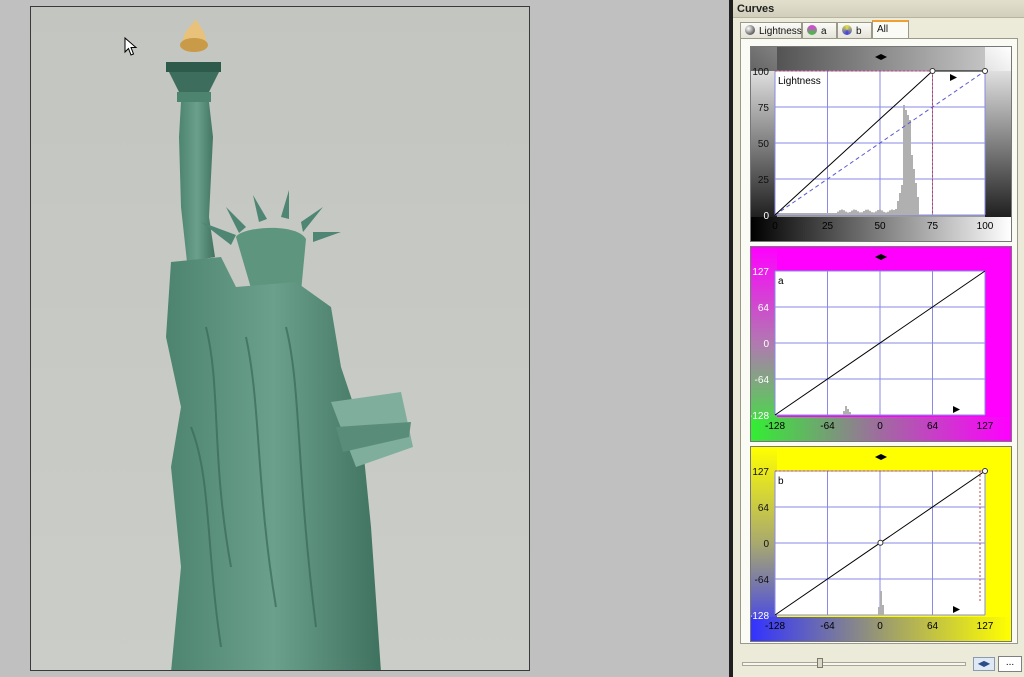  What do you see at coordinates (760, 472) in the screenshot?
I see `y-tick-label: 127` at bounding box center [760, 472].